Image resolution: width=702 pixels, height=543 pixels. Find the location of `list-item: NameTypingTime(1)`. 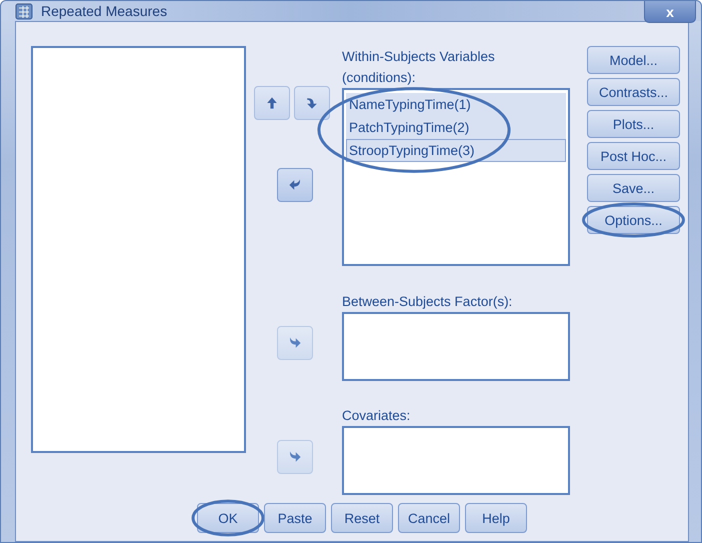

list-item: NameTypingTime(1) is located at coordinates (456, 104).